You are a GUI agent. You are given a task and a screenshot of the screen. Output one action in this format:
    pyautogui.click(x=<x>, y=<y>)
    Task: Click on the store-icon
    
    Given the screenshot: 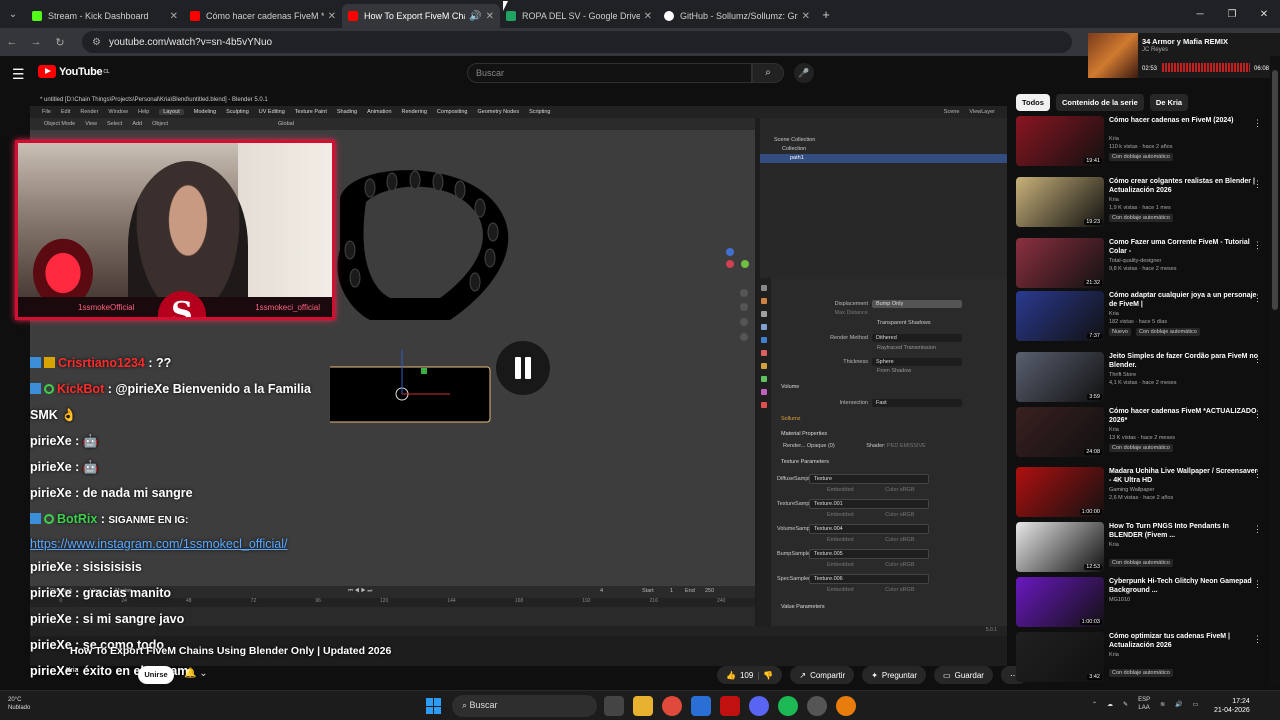 What is the action you would take?
    pyautogui.click(x=701, y=706)
    